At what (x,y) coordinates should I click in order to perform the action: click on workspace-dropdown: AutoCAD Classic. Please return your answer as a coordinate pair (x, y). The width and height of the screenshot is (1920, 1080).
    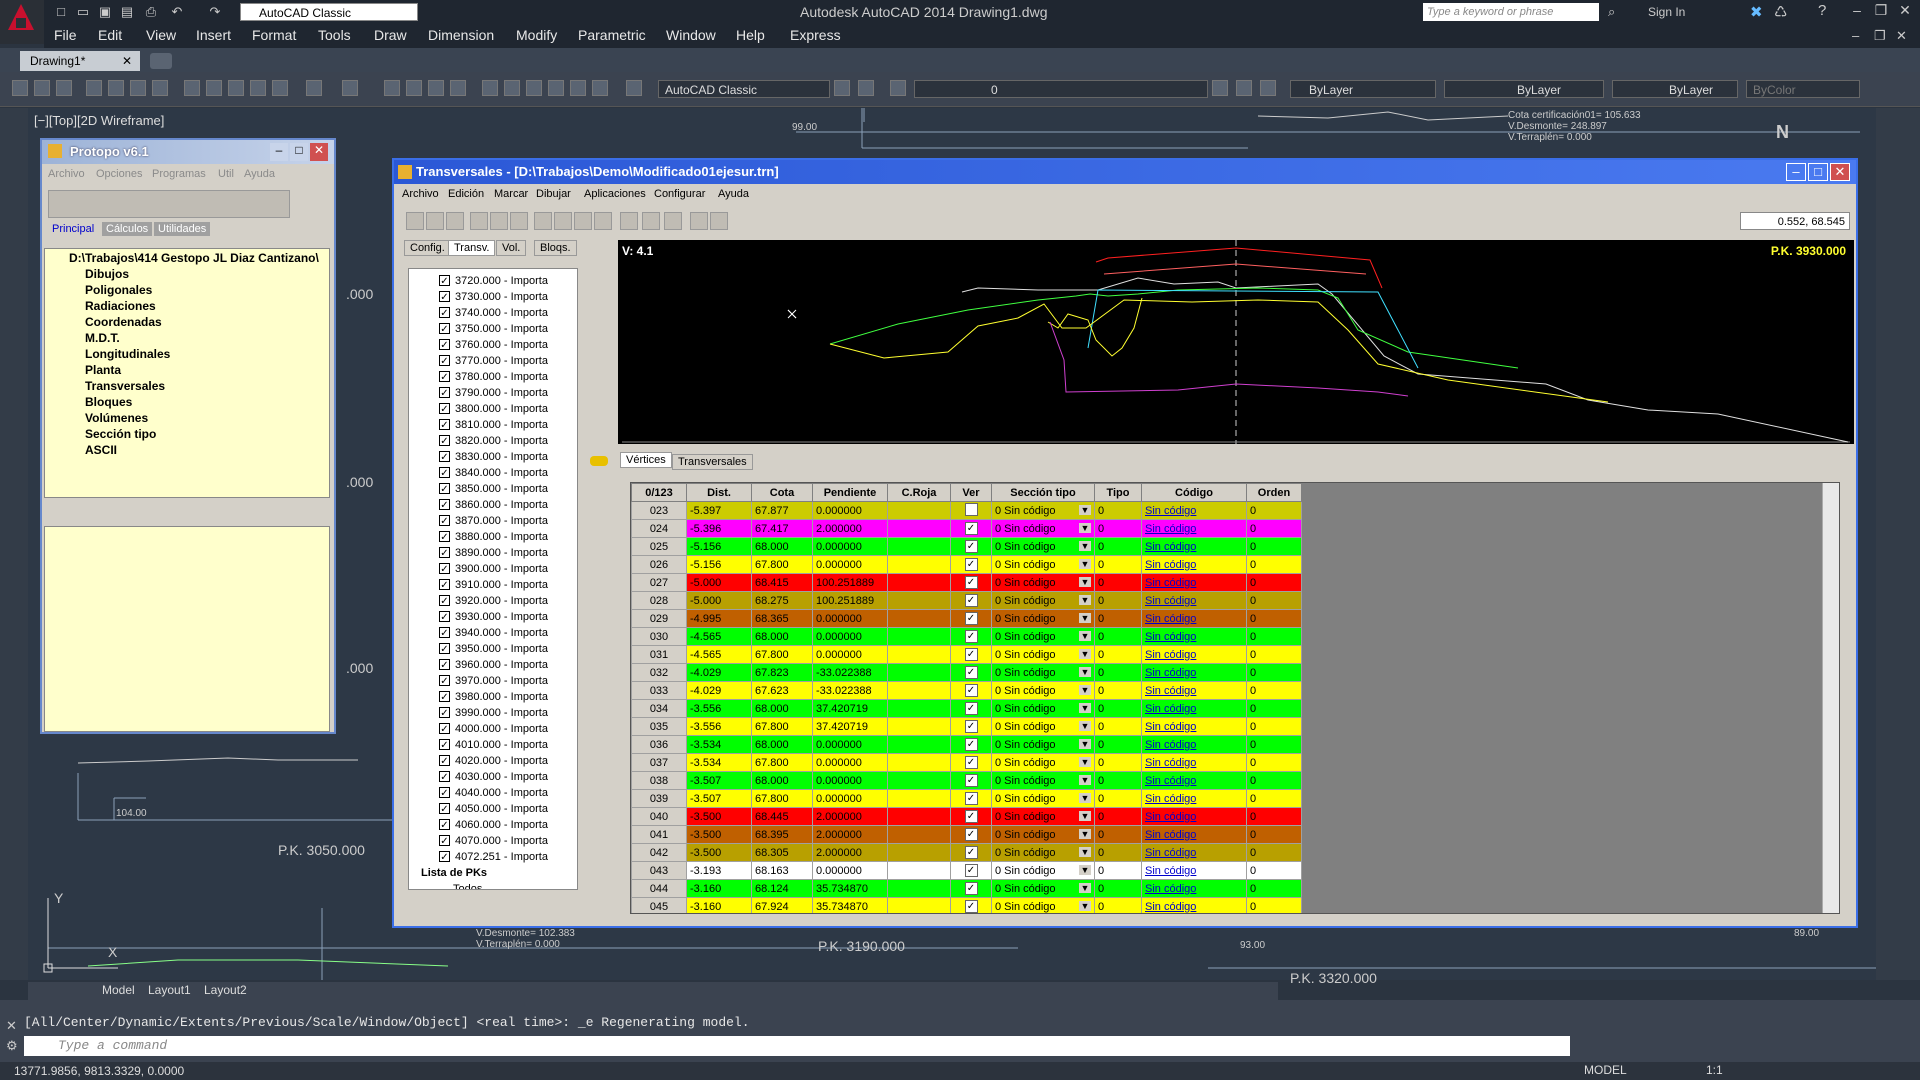
    Looking at the image, I should click on (329, 12).